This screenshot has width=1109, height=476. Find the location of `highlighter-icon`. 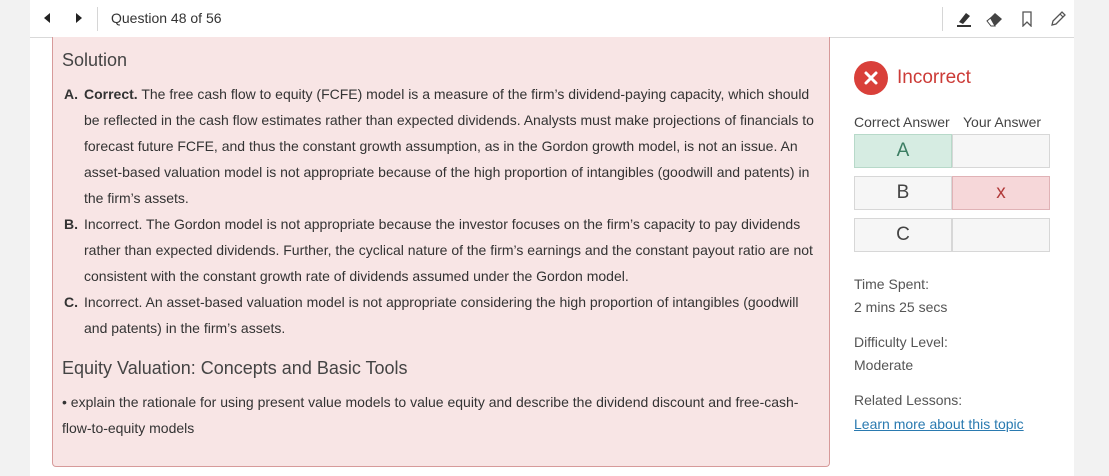

highlighter-icon is located at coordinates (964, 19).